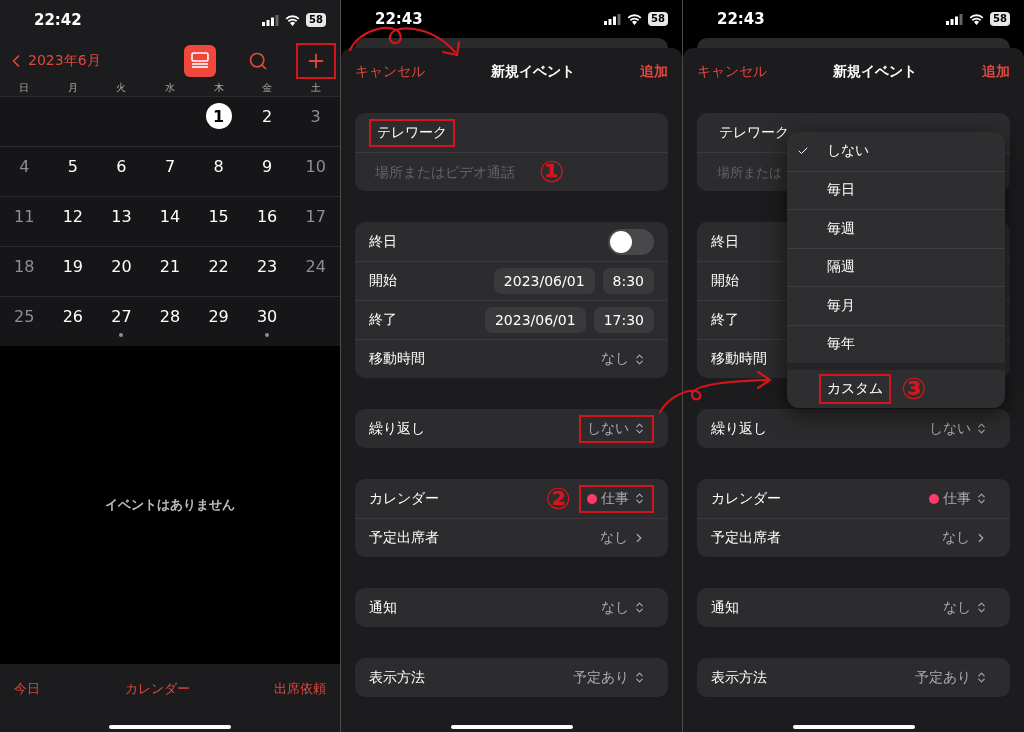 The width and height of the screenshot is (1024, 732). Describe the element at coordinates (739, 677) in the screenshot. I see `row-label: 表示方法` at that location.